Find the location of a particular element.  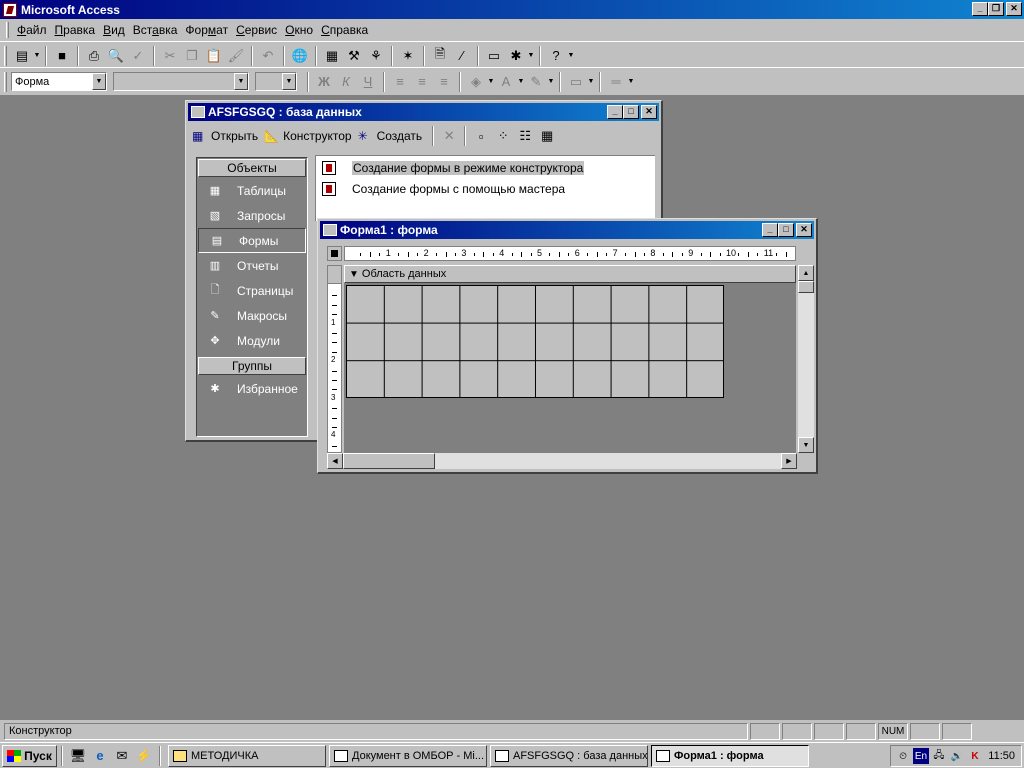

line-color-icon: ✎ is located at coordinates (536, 82).